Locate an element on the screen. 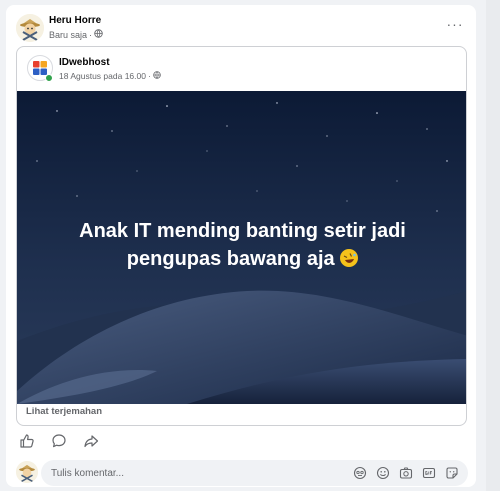  like-icon is located at coordinates (27, 441).